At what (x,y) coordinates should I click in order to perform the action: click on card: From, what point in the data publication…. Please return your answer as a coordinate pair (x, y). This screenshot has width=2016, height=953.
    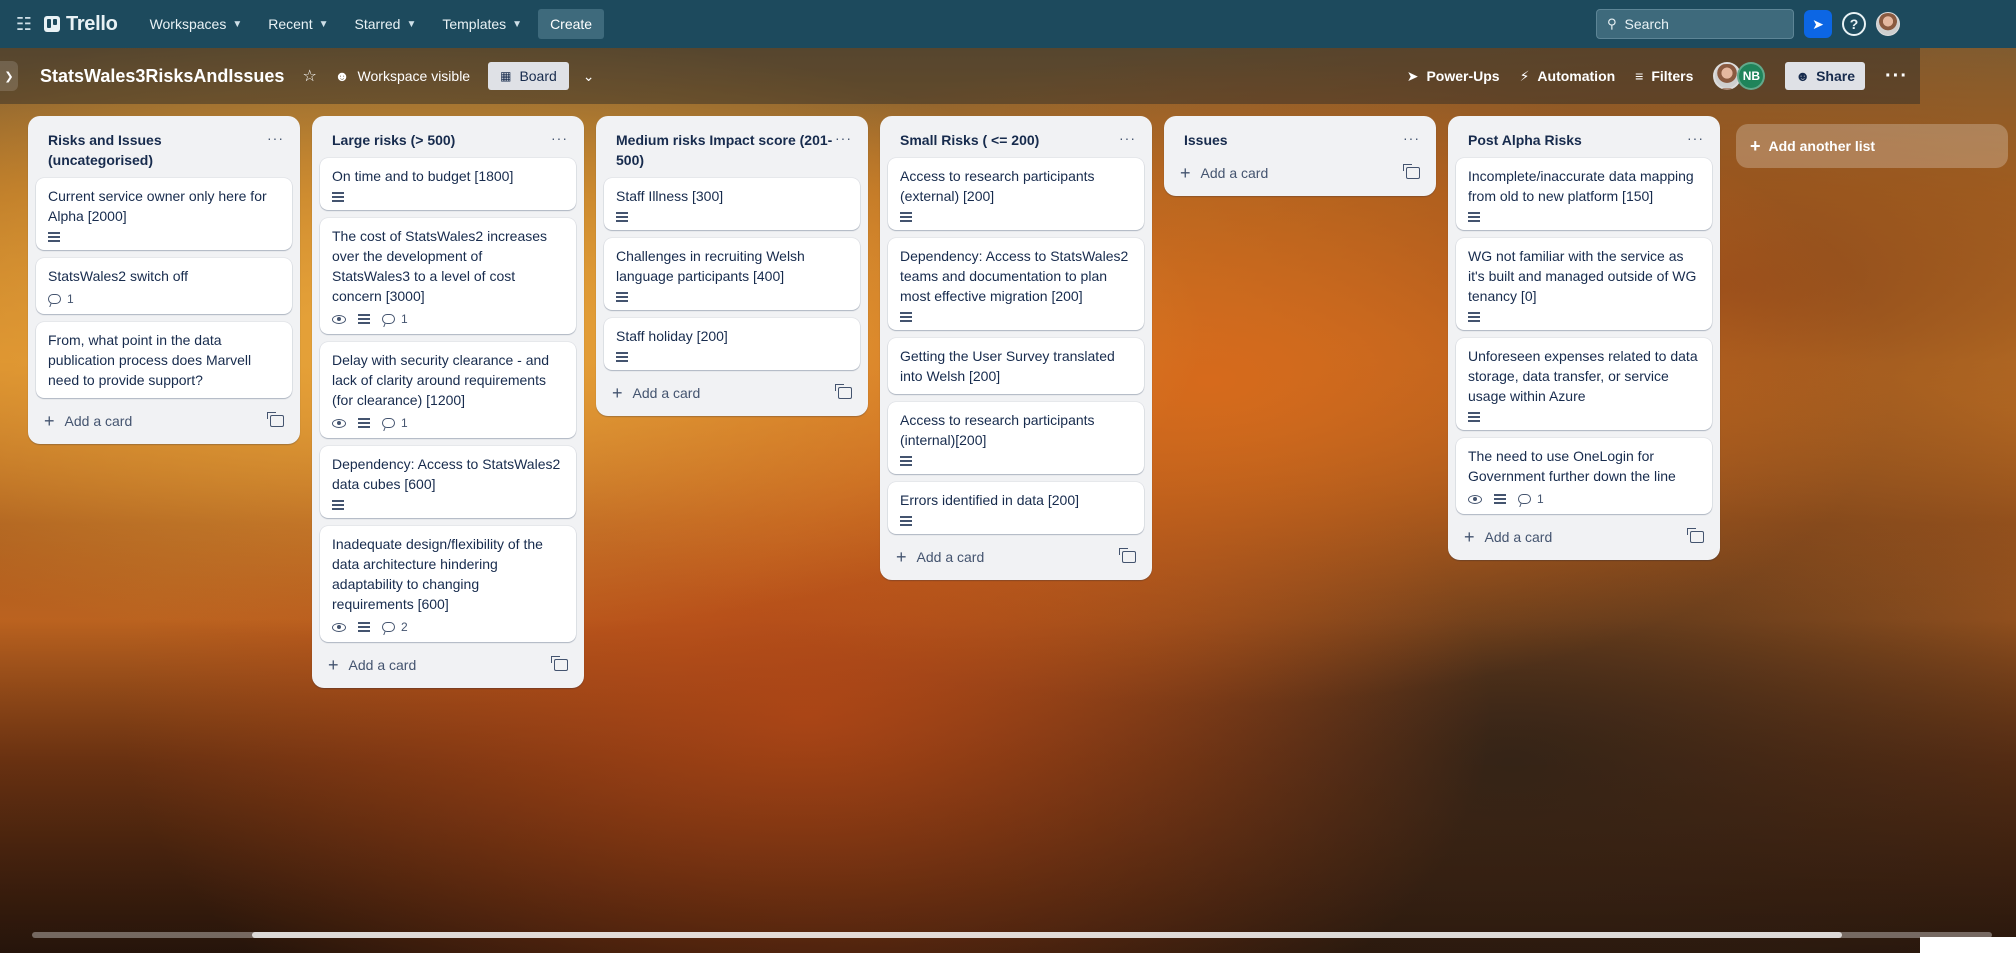
    Looking at the image, I should click on (164, 360).